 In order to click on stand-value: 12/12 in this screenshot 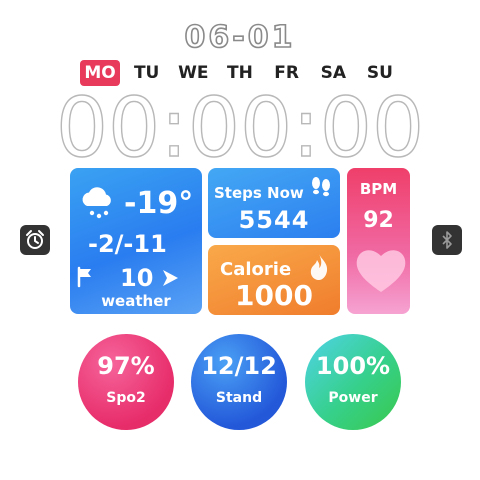, I will do `click(239, 366)`.